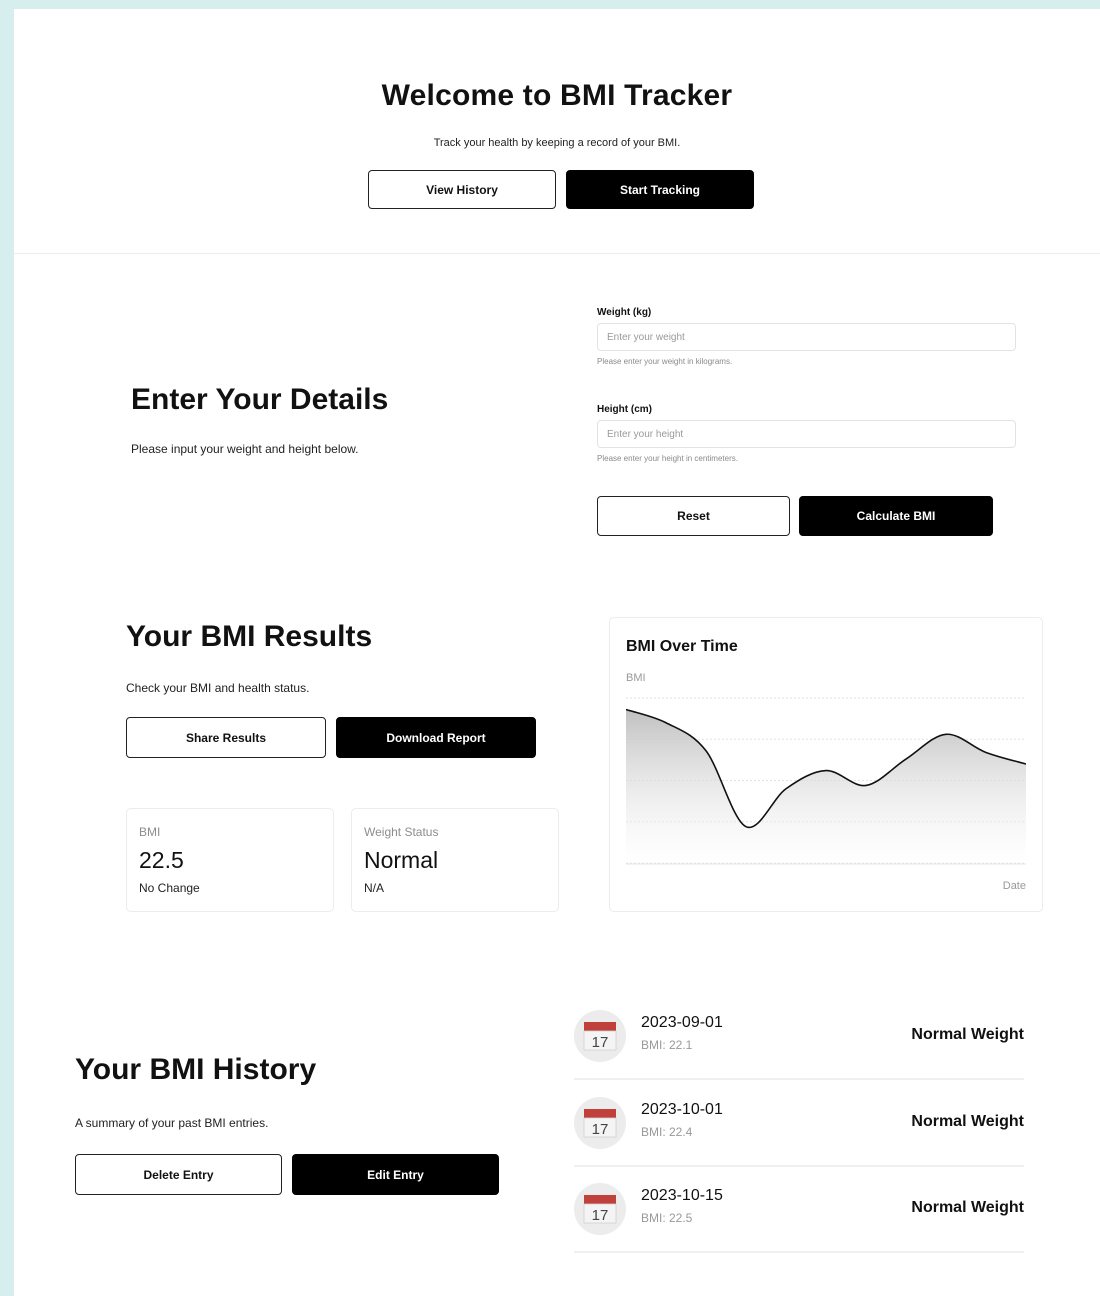 This screenshot has height=1296, width=1100. I want to click on weight-status-sub: N/A, so click(374, 888).